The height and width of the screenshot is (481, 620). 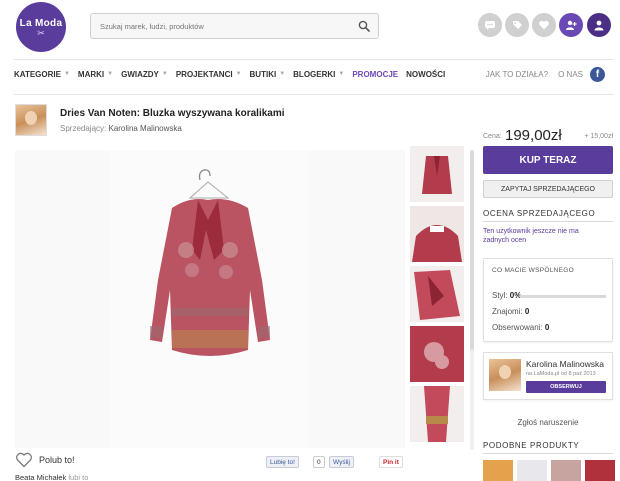 I want to click on pinterest-button: Pin it, so click(x=391, y=462).